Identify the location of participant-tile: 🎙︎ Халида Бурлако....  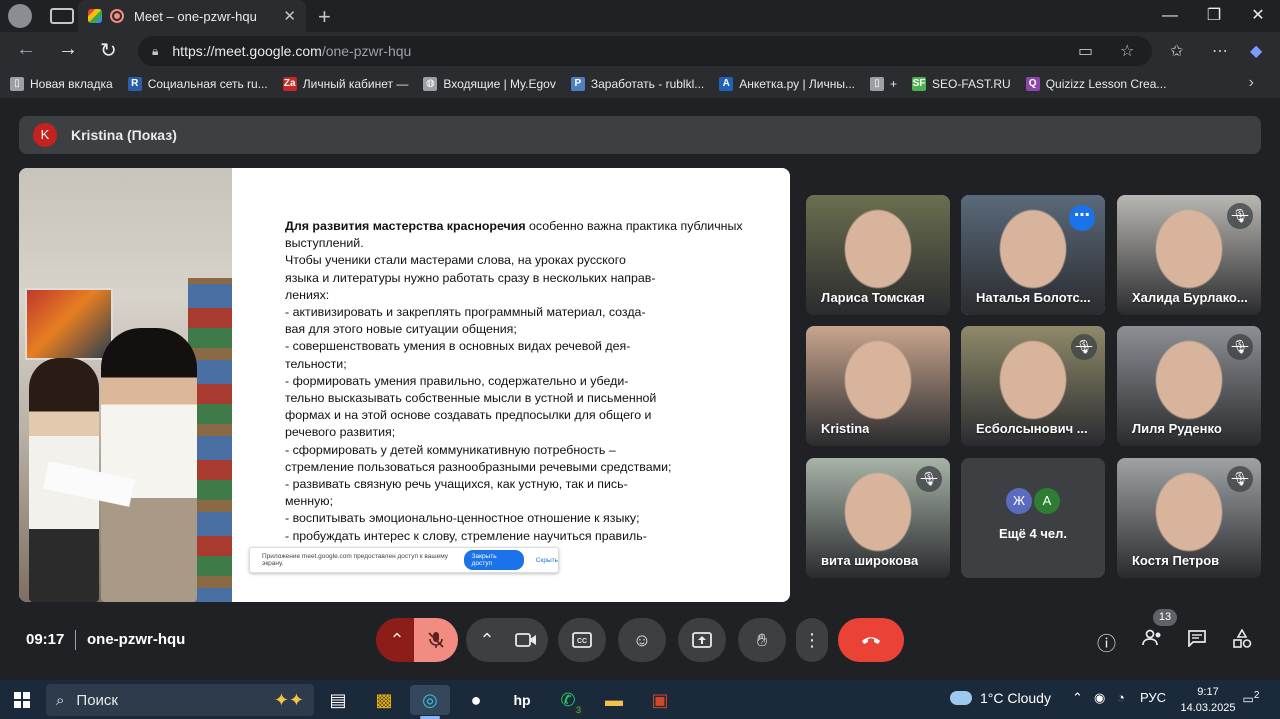
(1189, 255).